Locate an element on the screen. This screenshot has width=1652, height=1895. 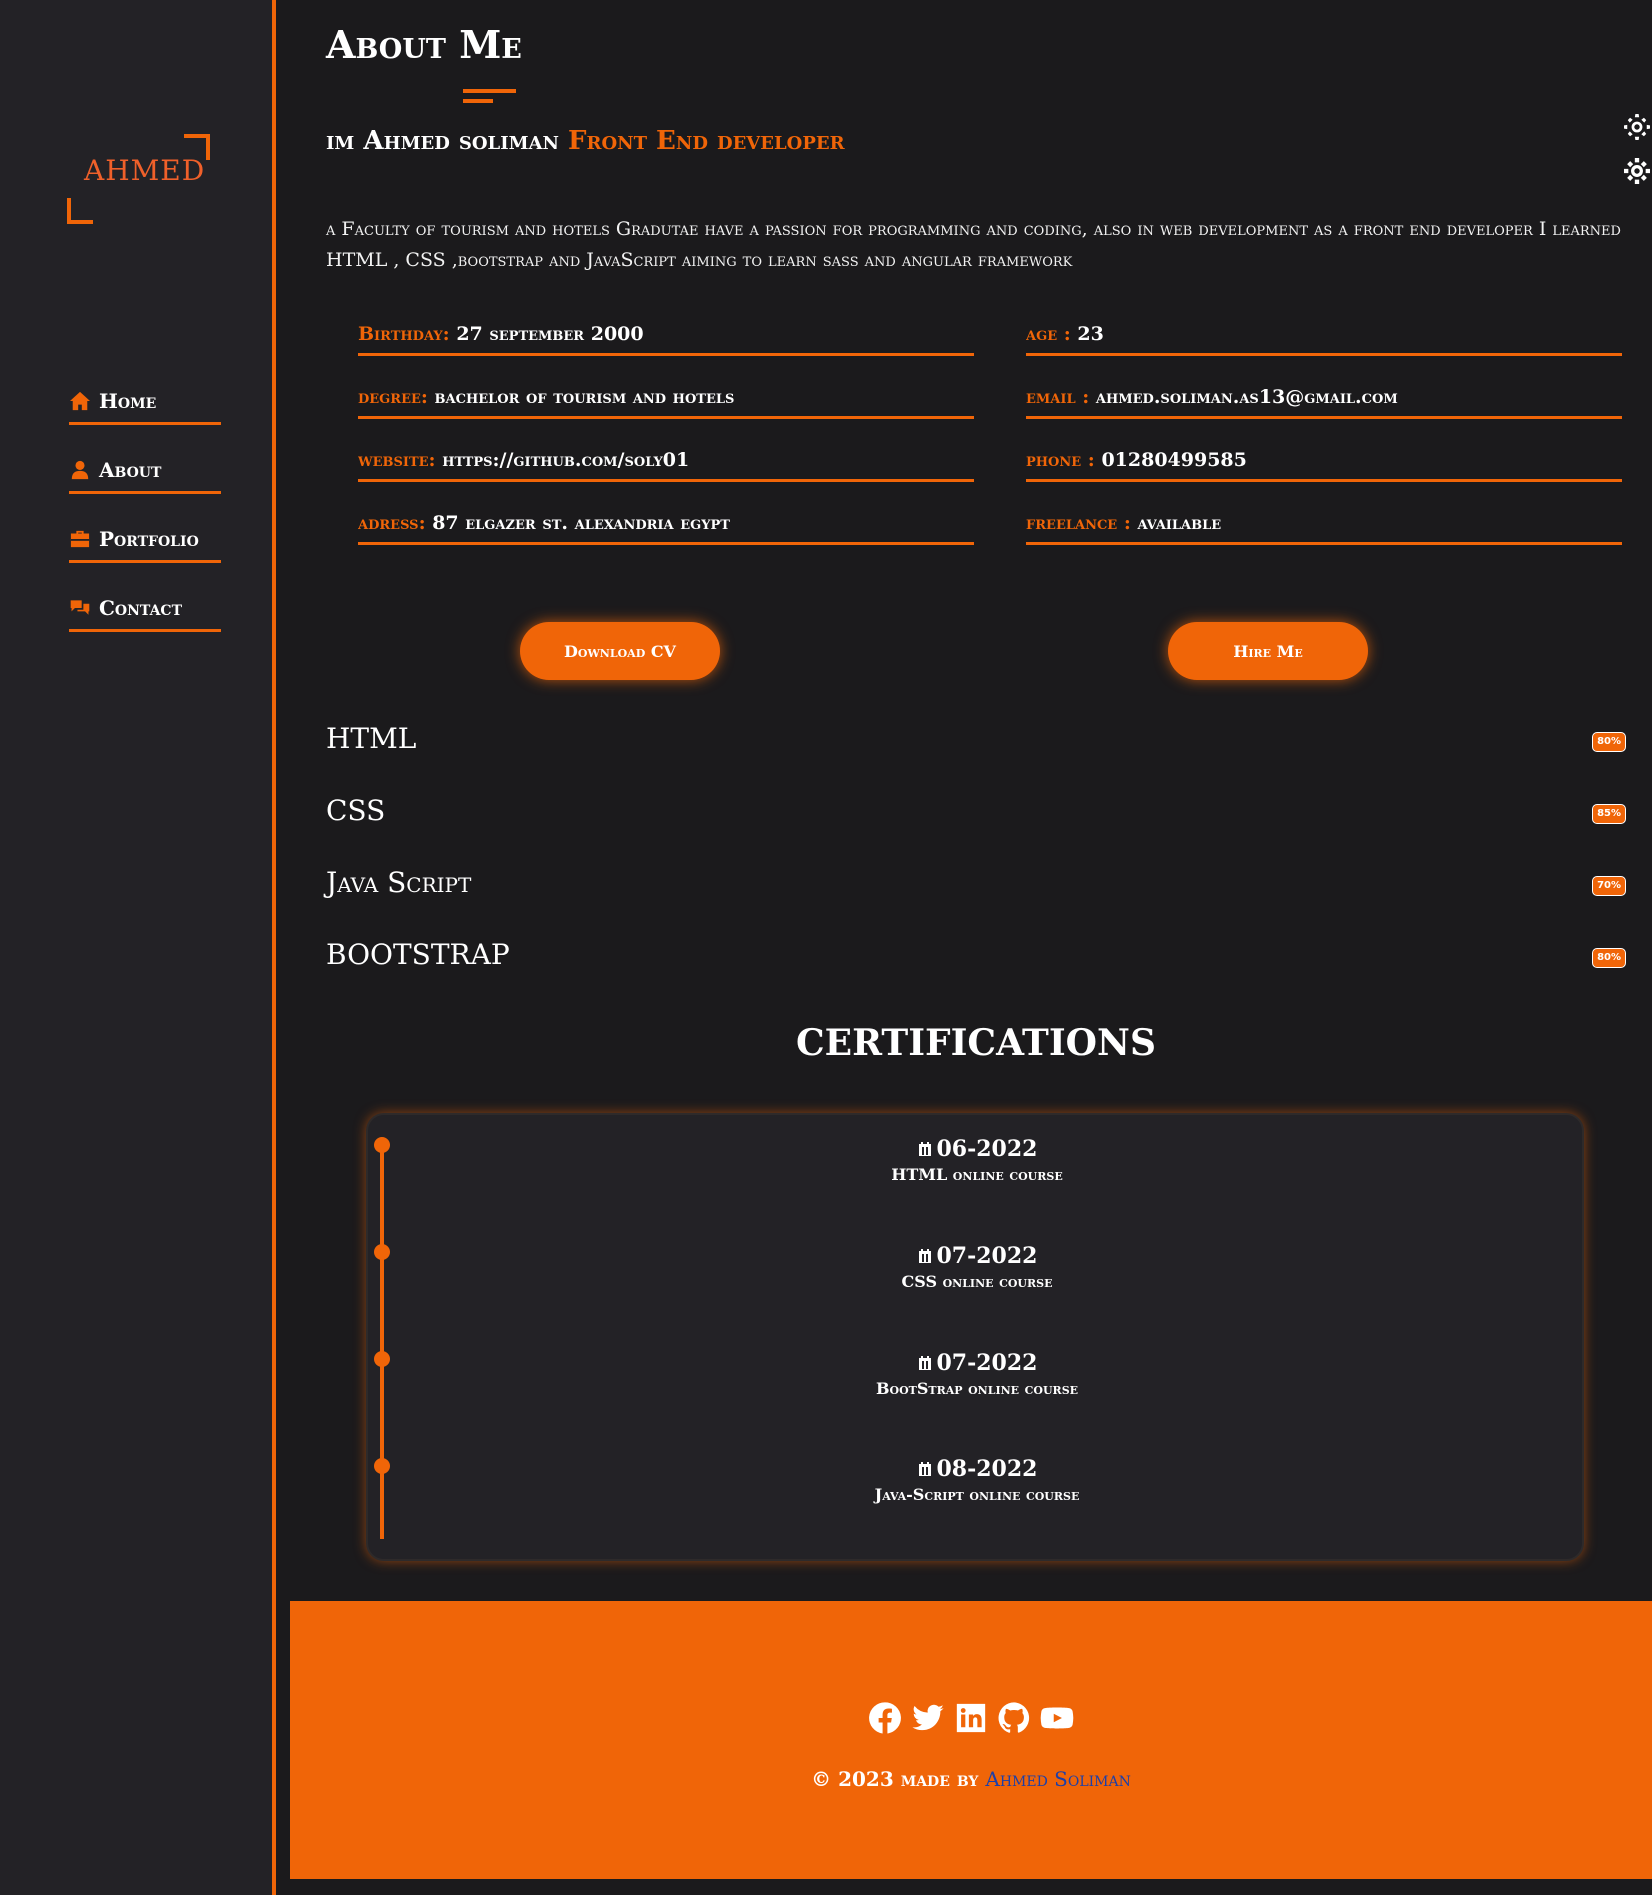
sidebar-nav: Home About Portfolio Contact is located at coordinates (145, 518).